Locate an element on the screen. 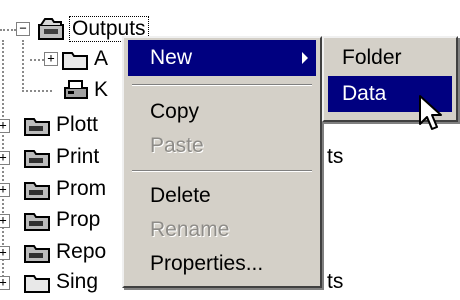 This screenshot has width=460, height=300. menu-item-label: Rename is located at coordinates (190, 229).